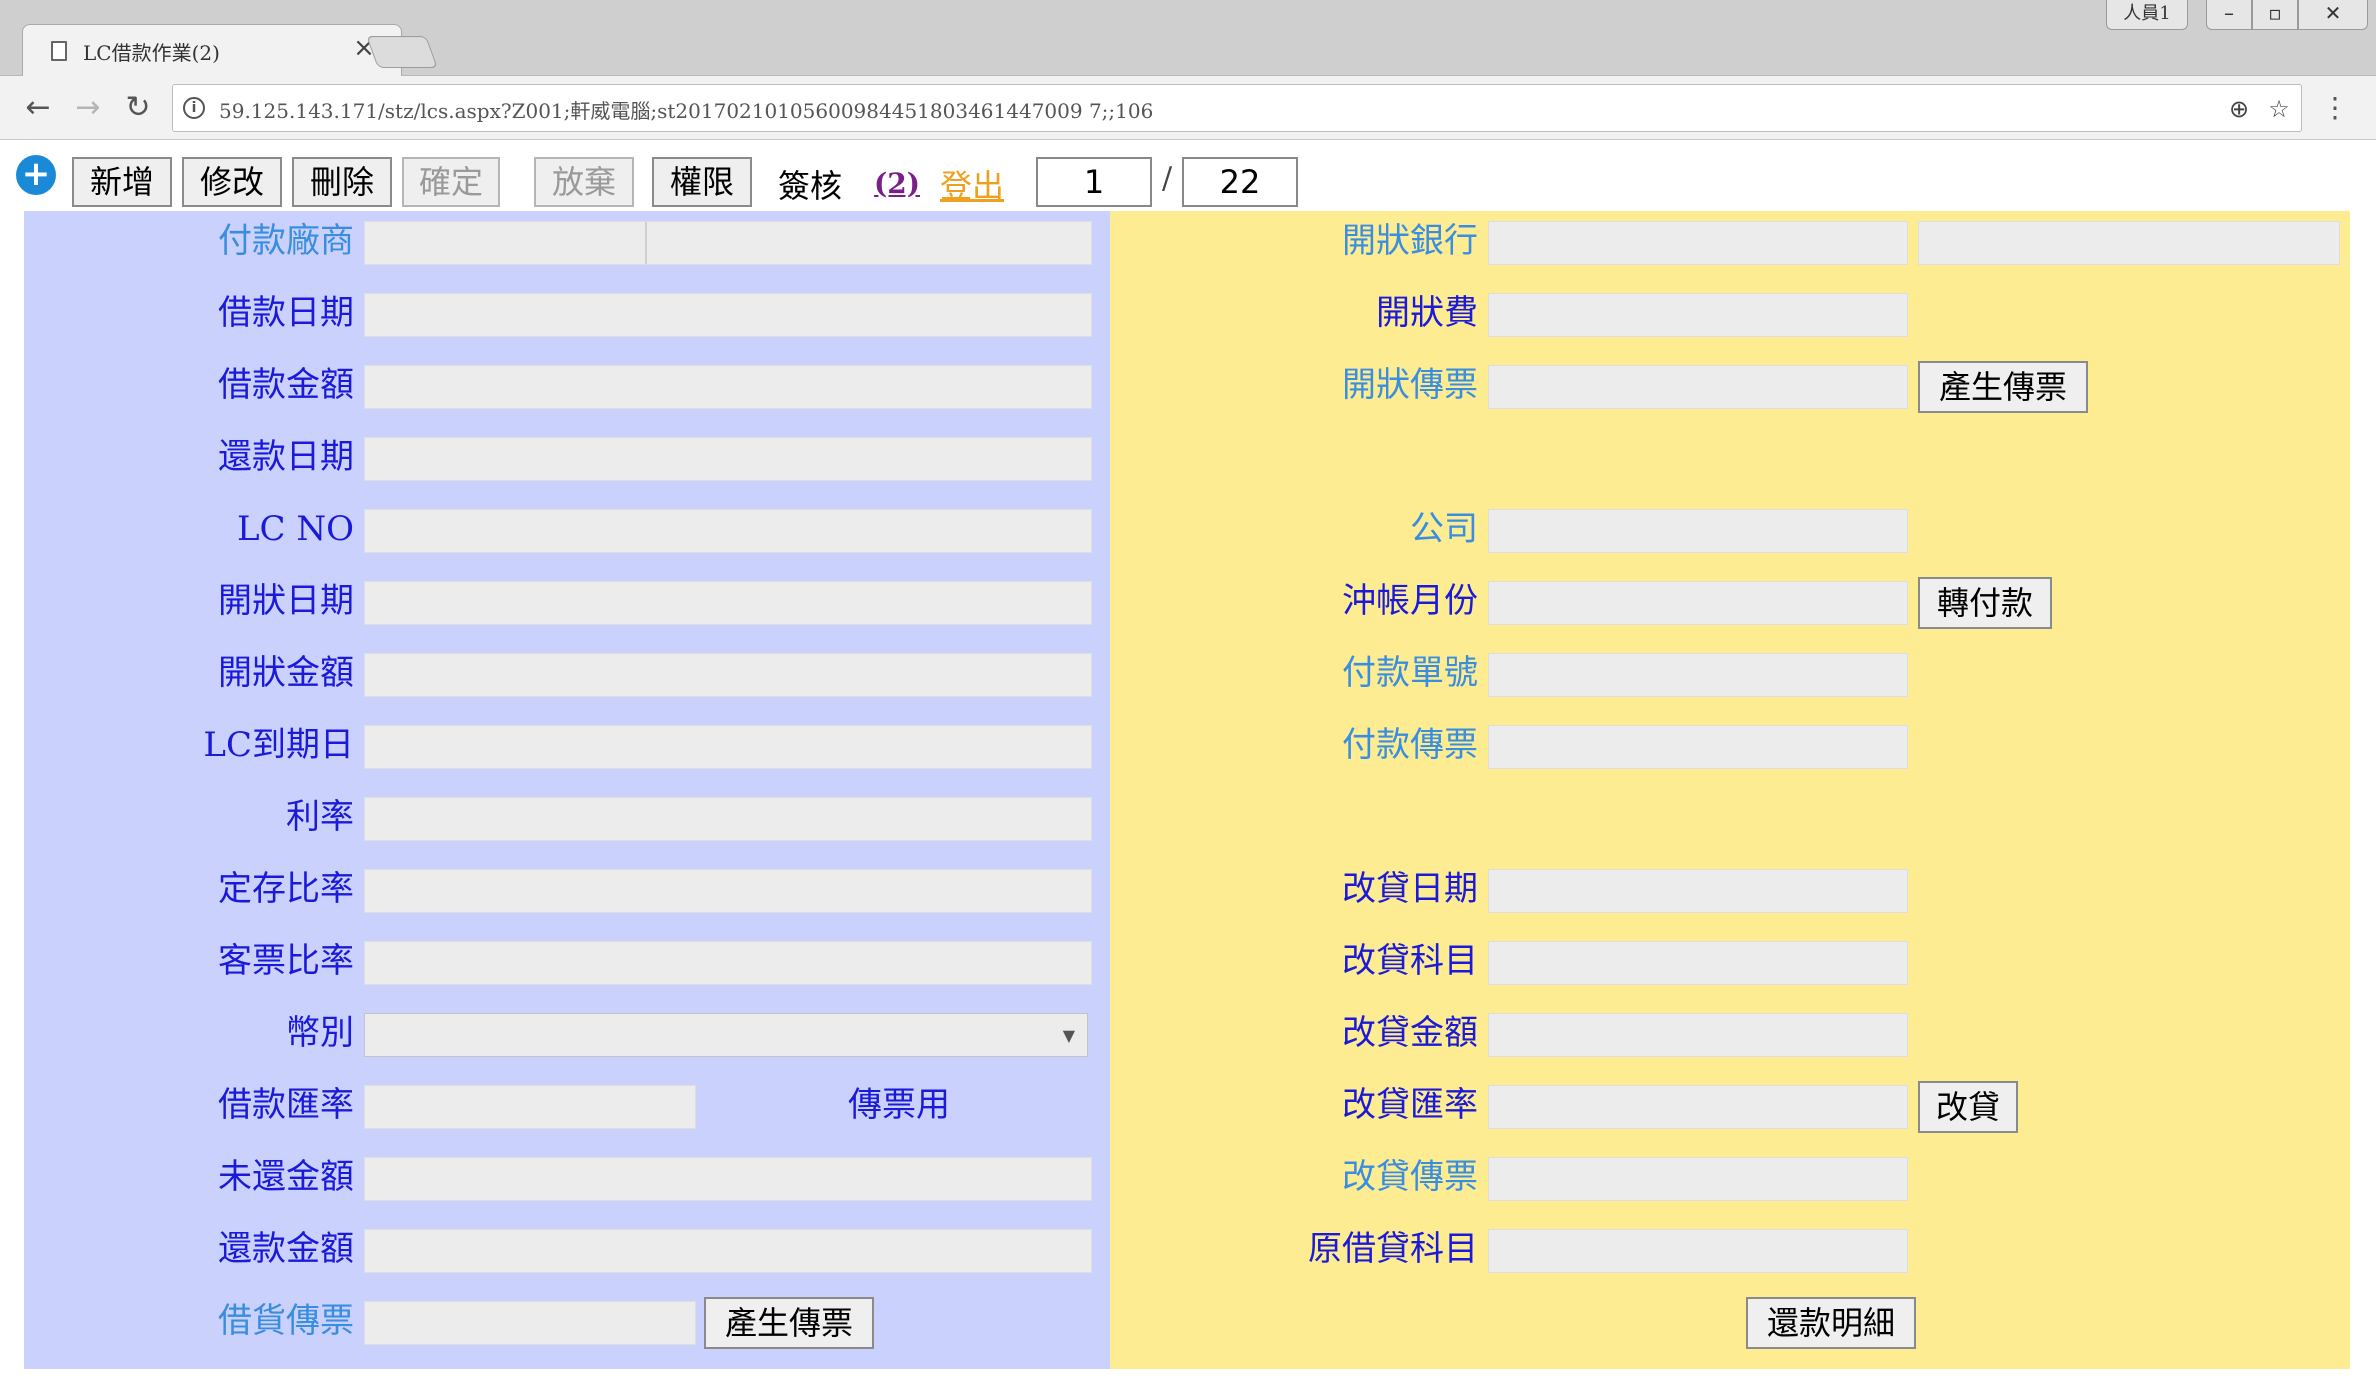 Image resolution: width=2376 pixels, height=1396 pixels. What do you see at coordinates (728, 603) in the screenshot?
I see `open-date-field` at bounding box center [728, 603].